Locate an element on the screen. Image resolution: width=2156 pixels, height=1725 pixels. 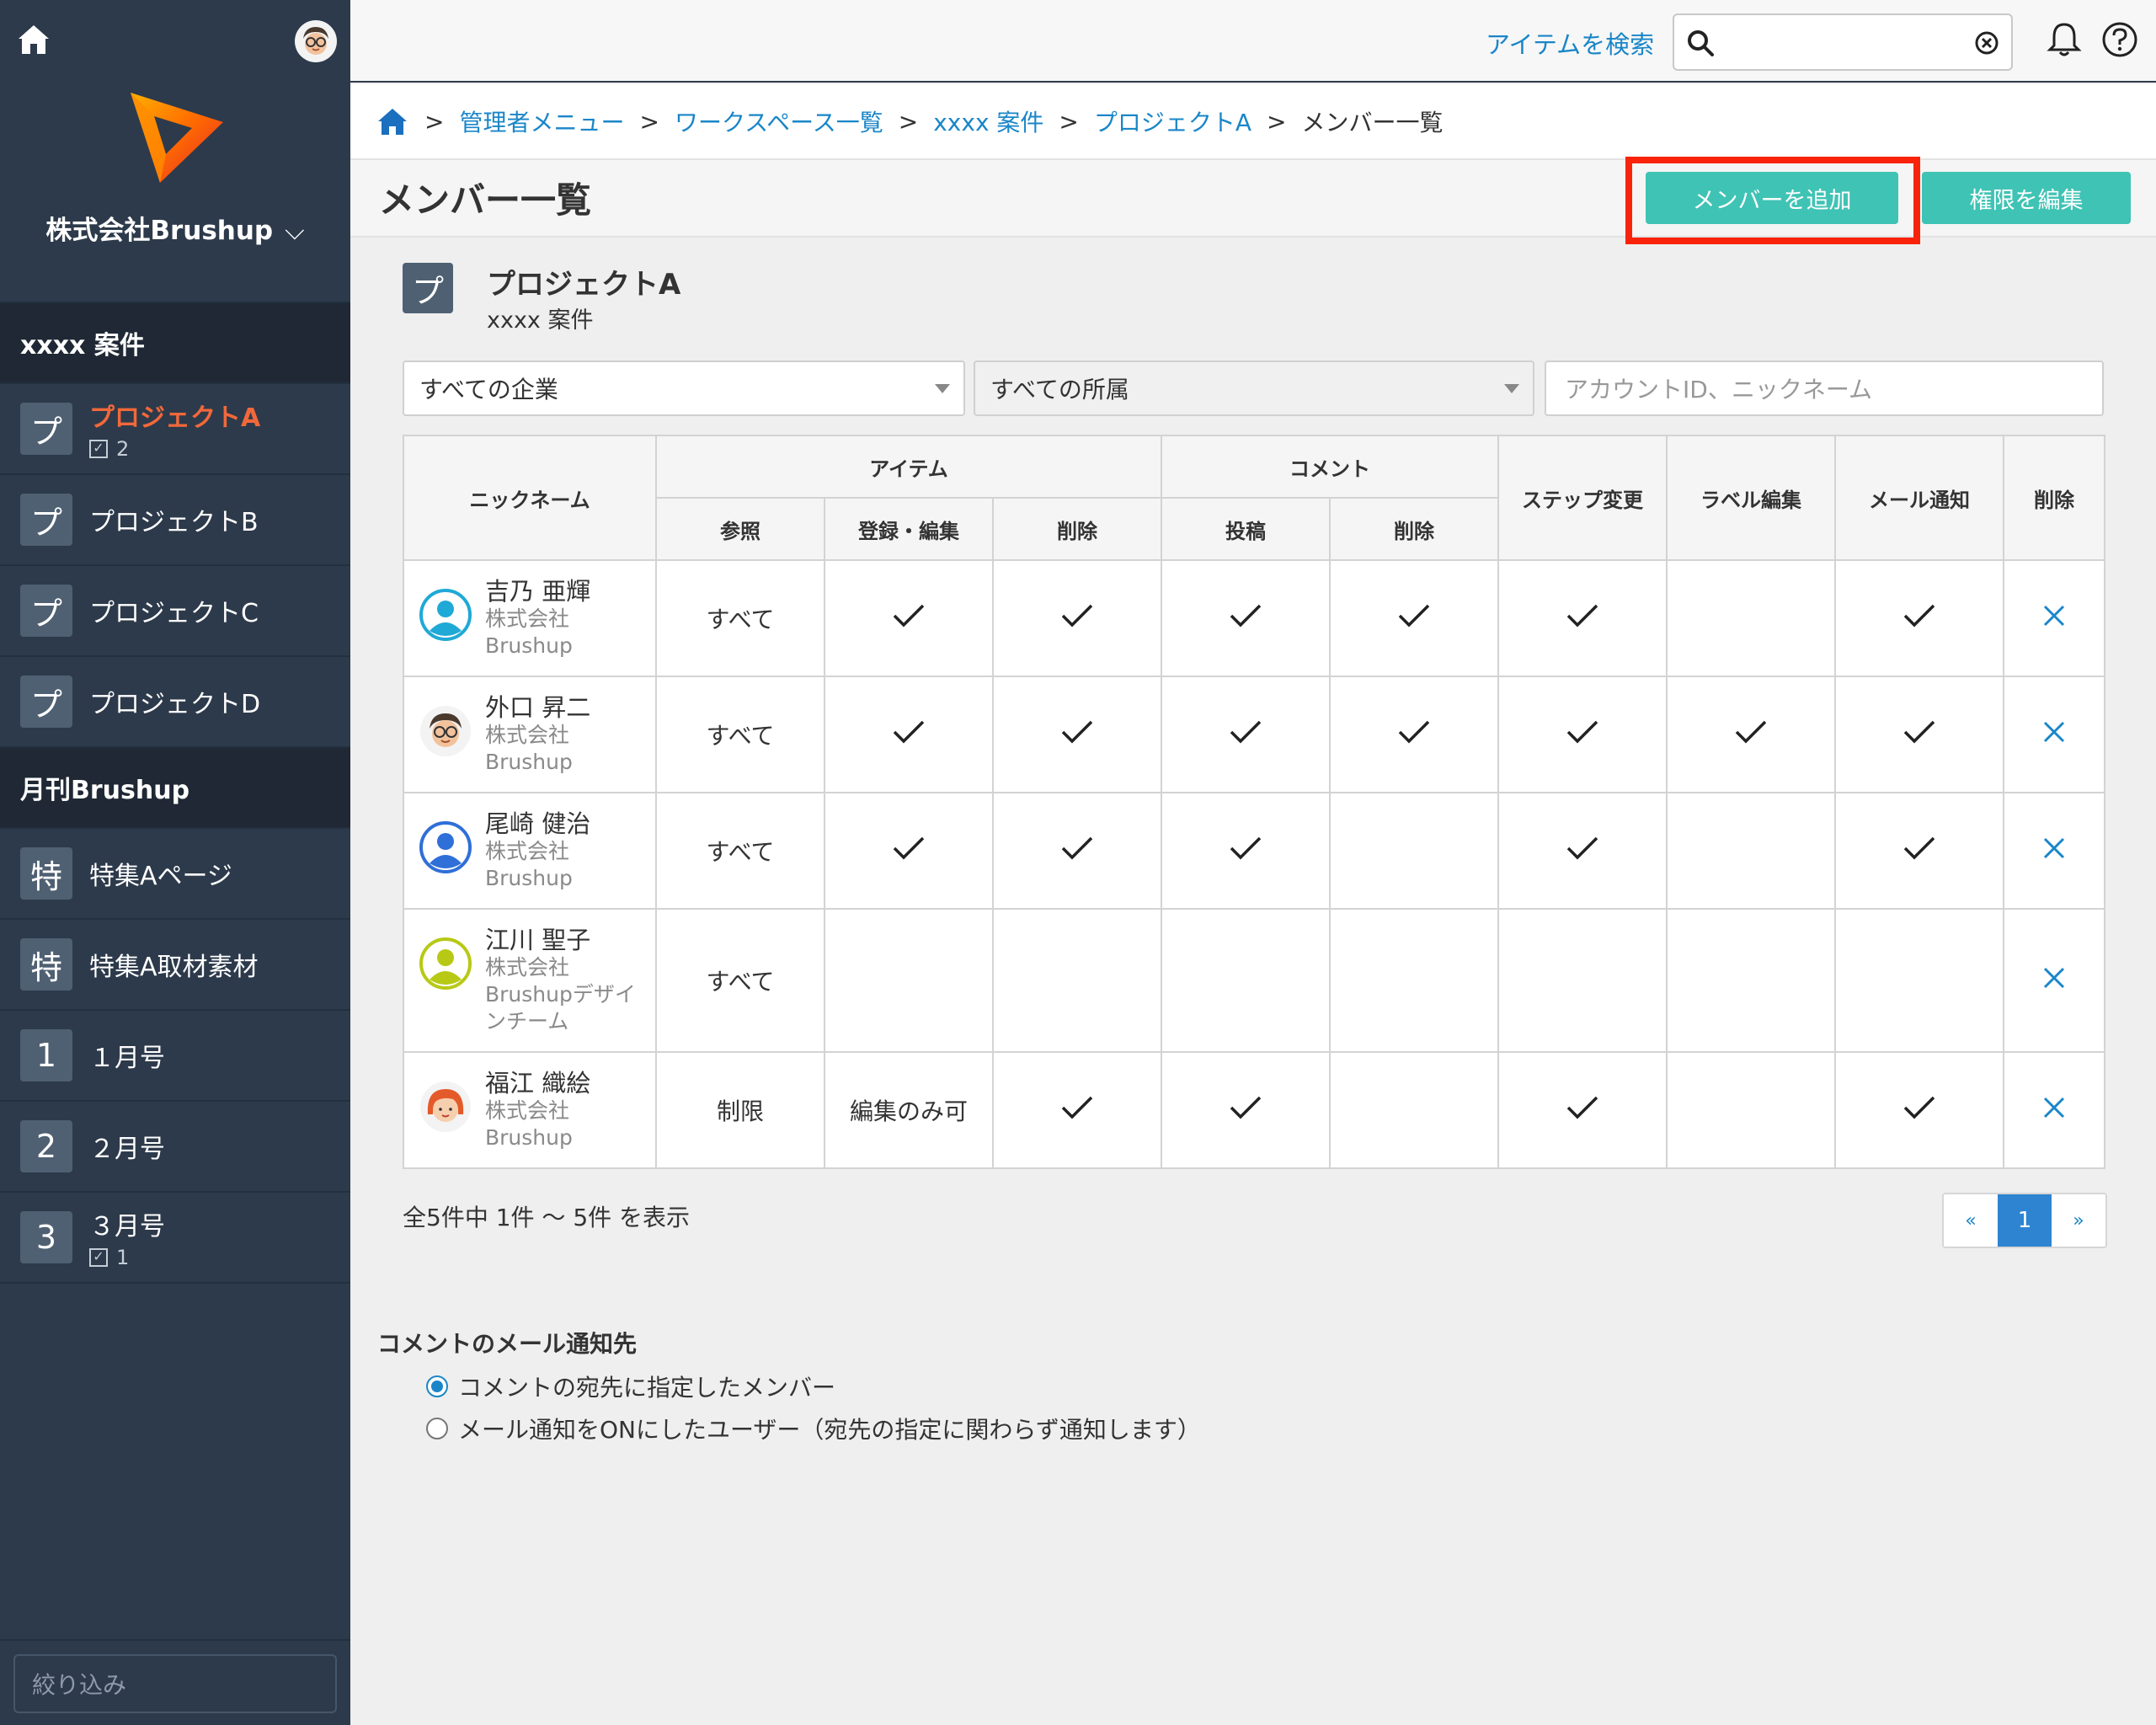
pagination-prev: « is located at coordinates (1971, 1220).